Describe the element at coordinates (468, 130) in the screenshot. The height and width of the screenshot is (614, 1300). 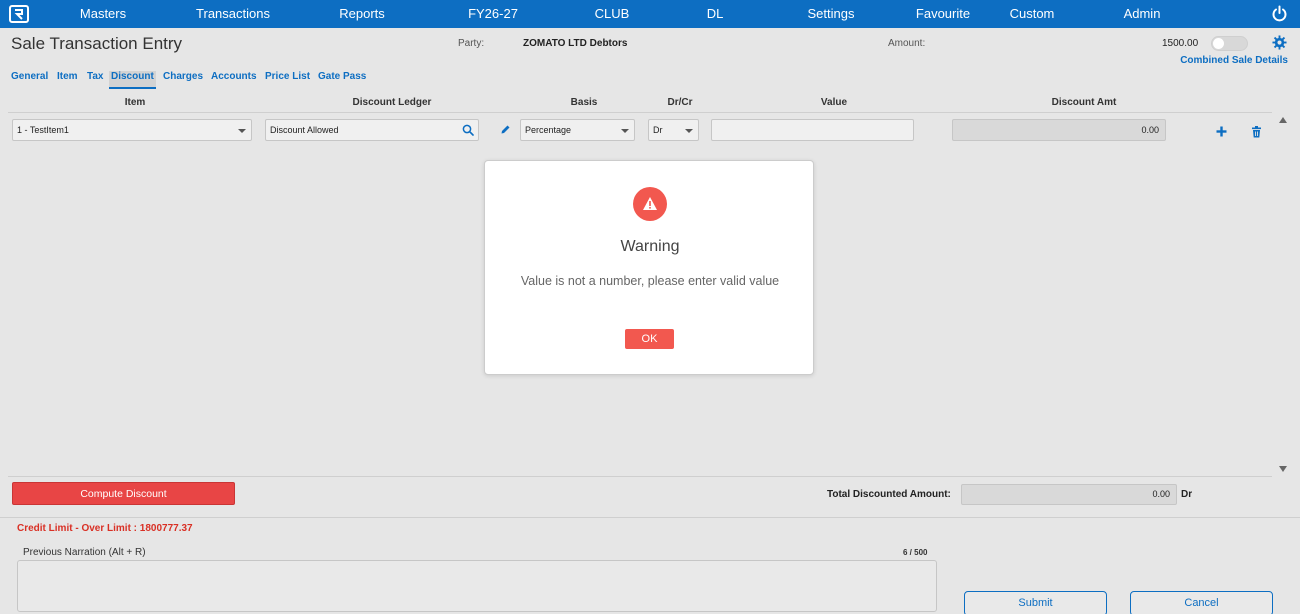
I see `search-icon` at that location.